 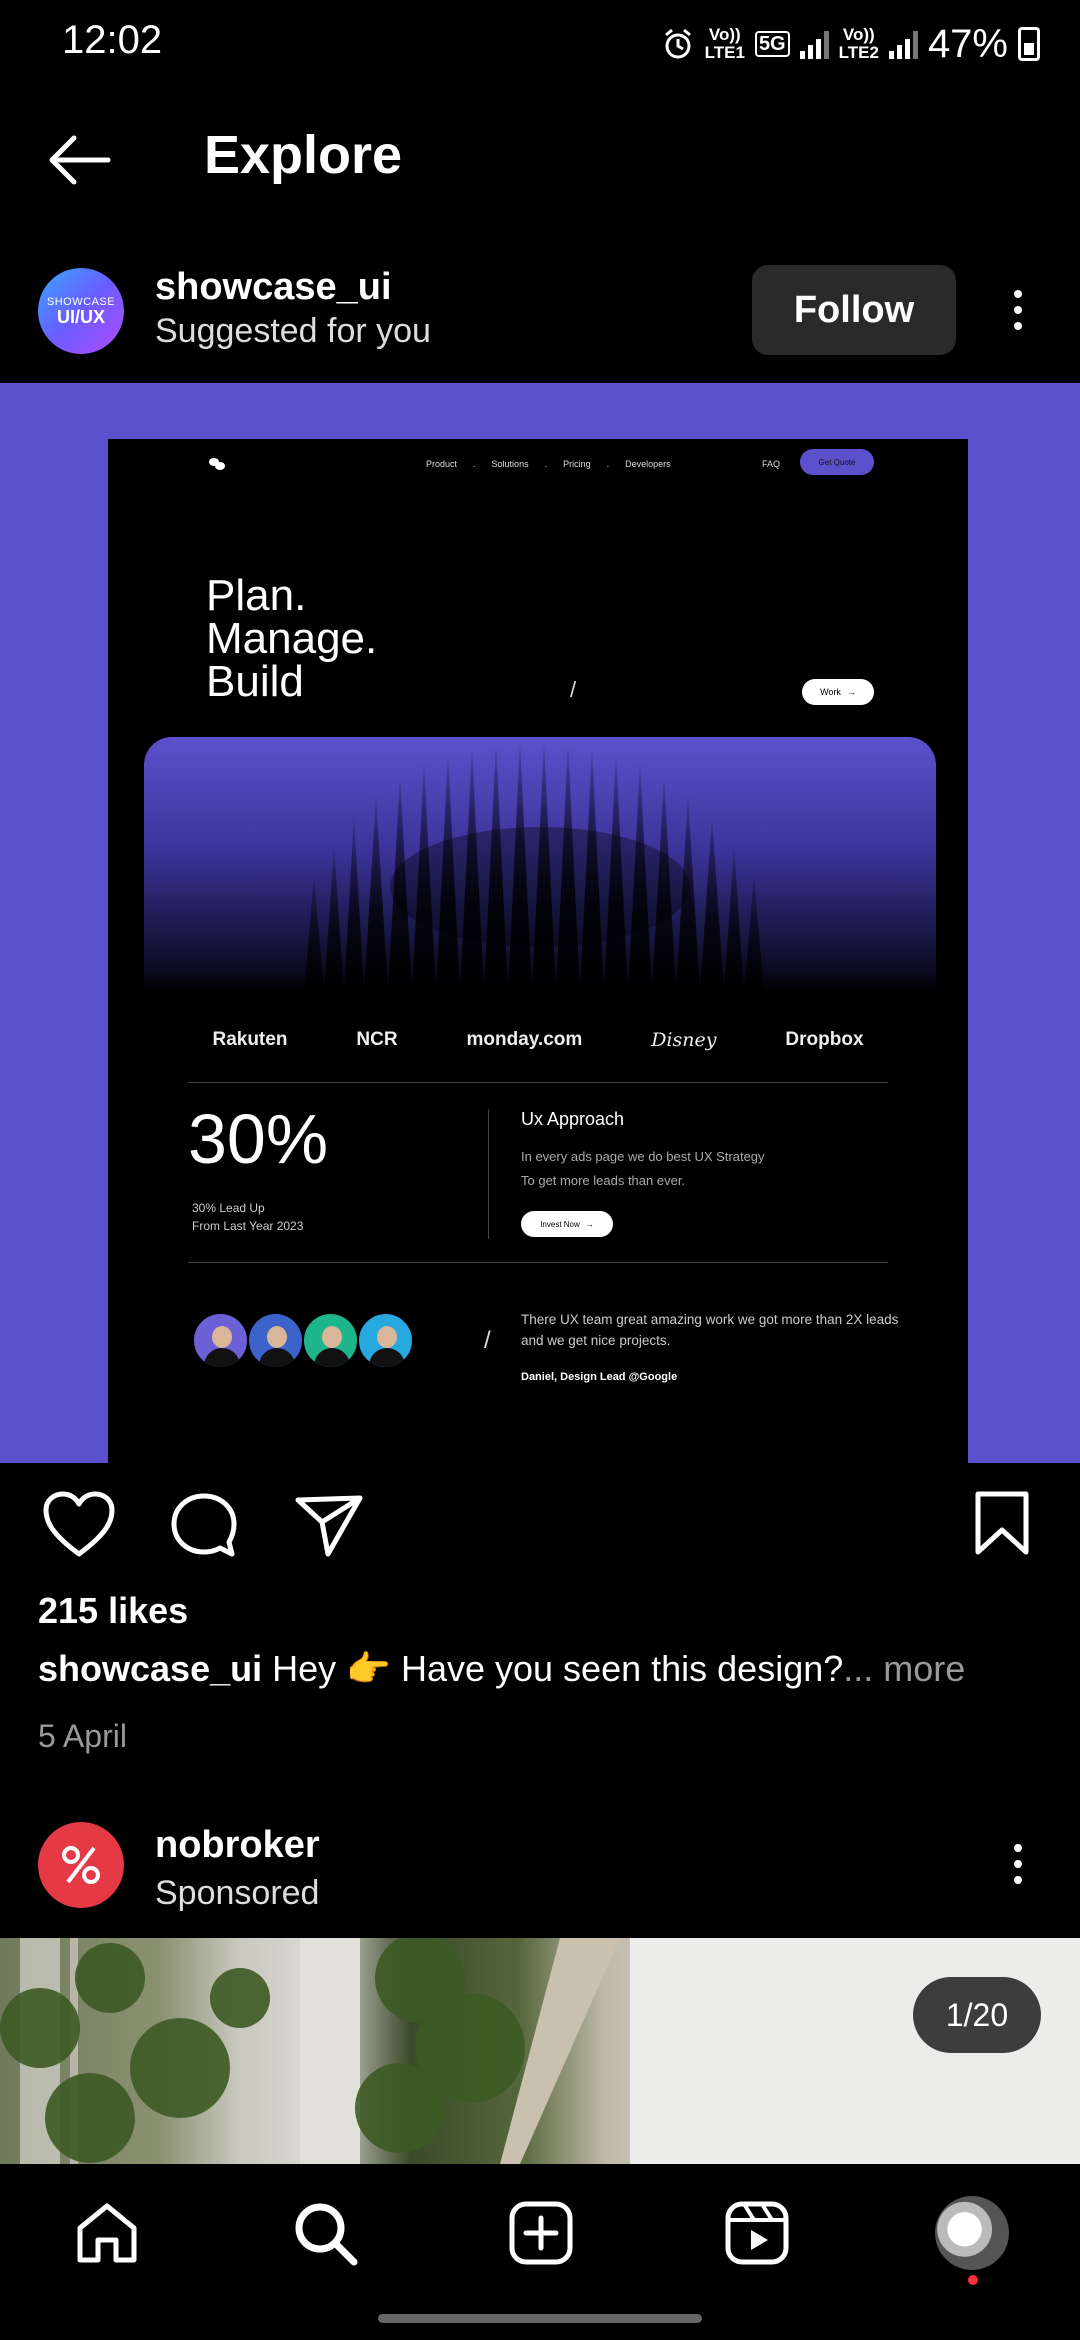 I want to click on post-date: 5 April, so click(x=82, y=1736).